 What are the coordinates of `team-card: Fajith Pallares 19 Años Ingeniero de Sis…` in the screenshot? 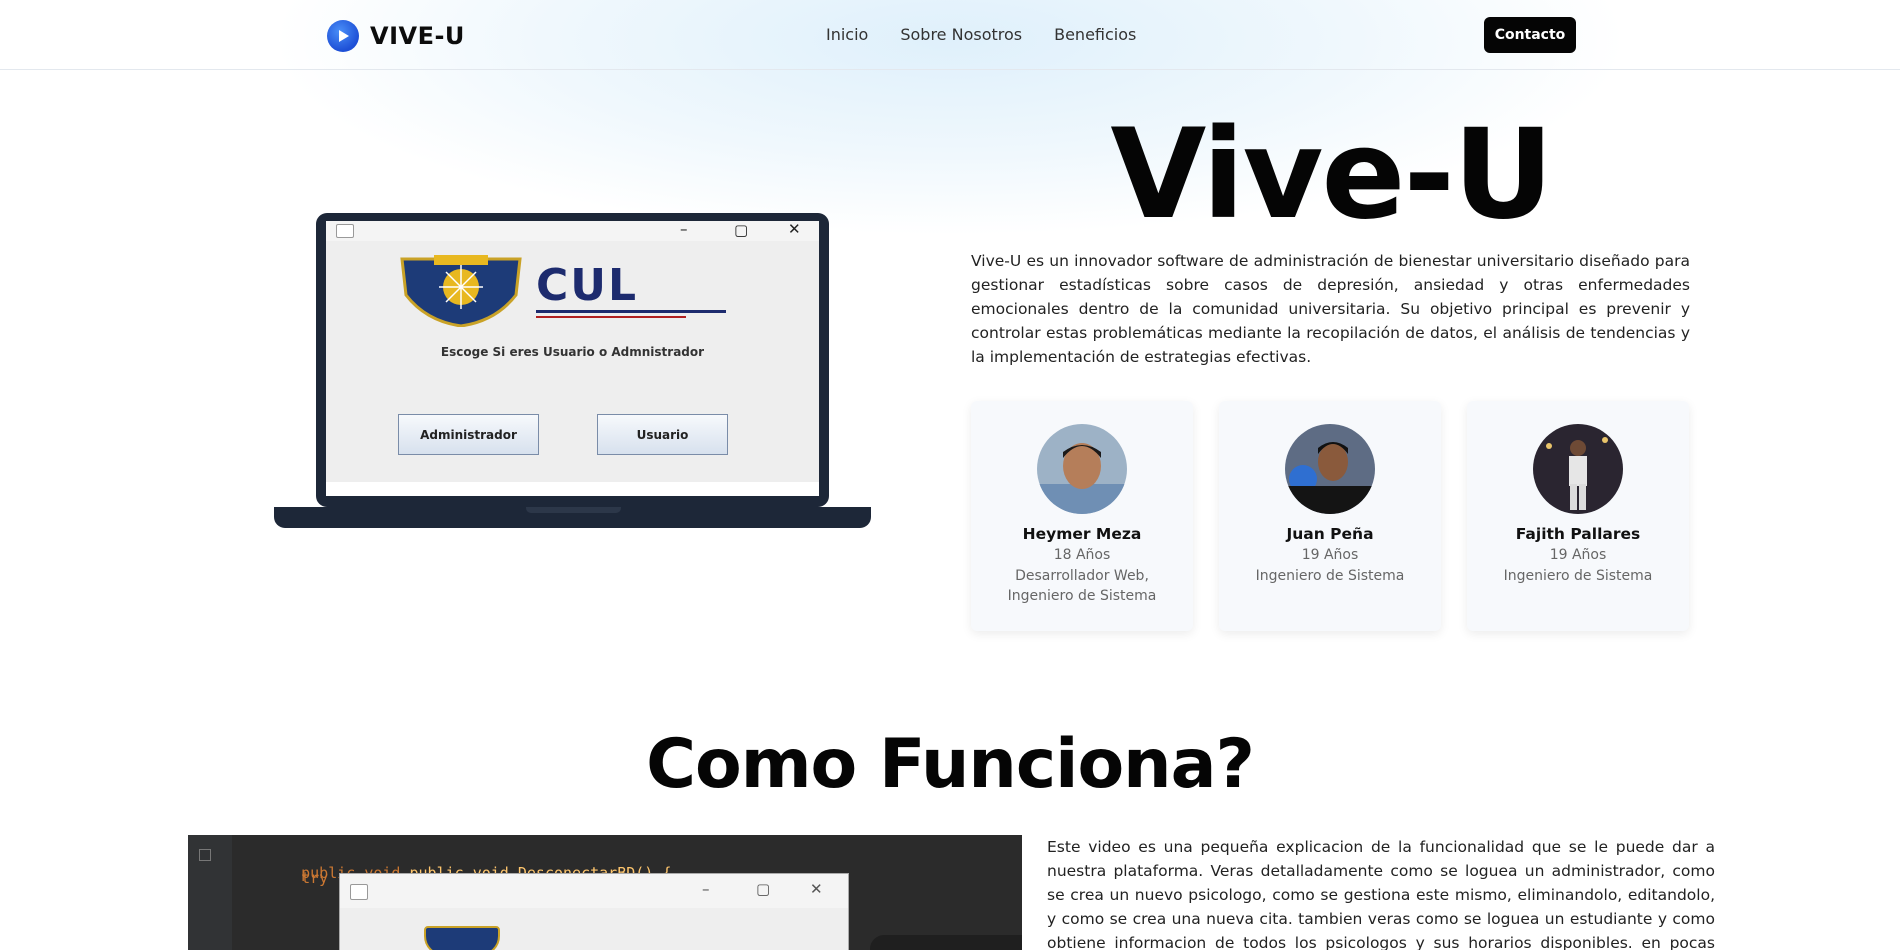 It's located at (1578, 516).